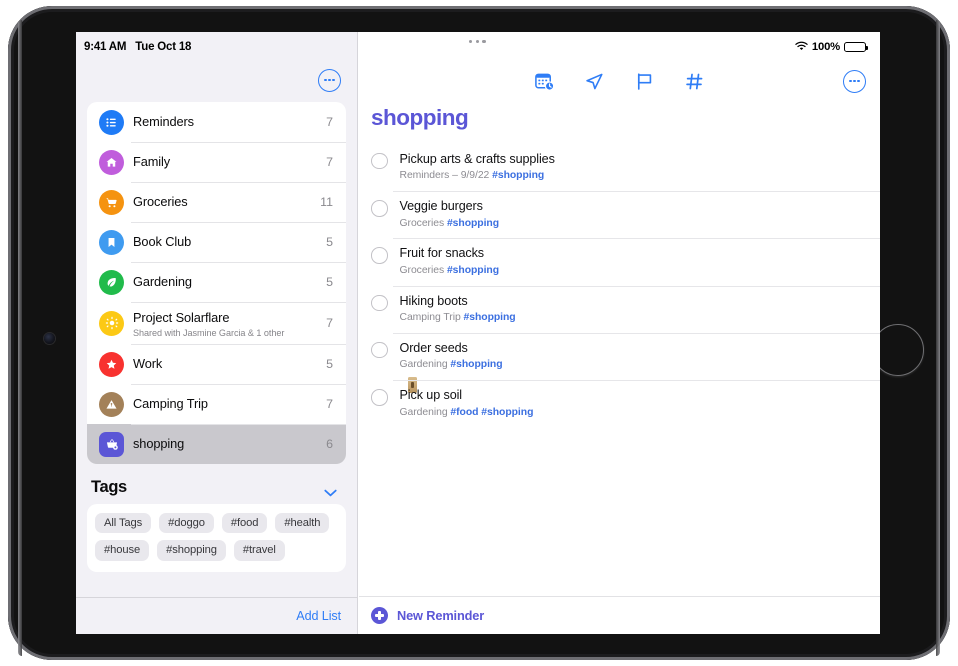  I want to click on reminder-item: Fruit for snacks Groceries #shopping, so click(619, 261).